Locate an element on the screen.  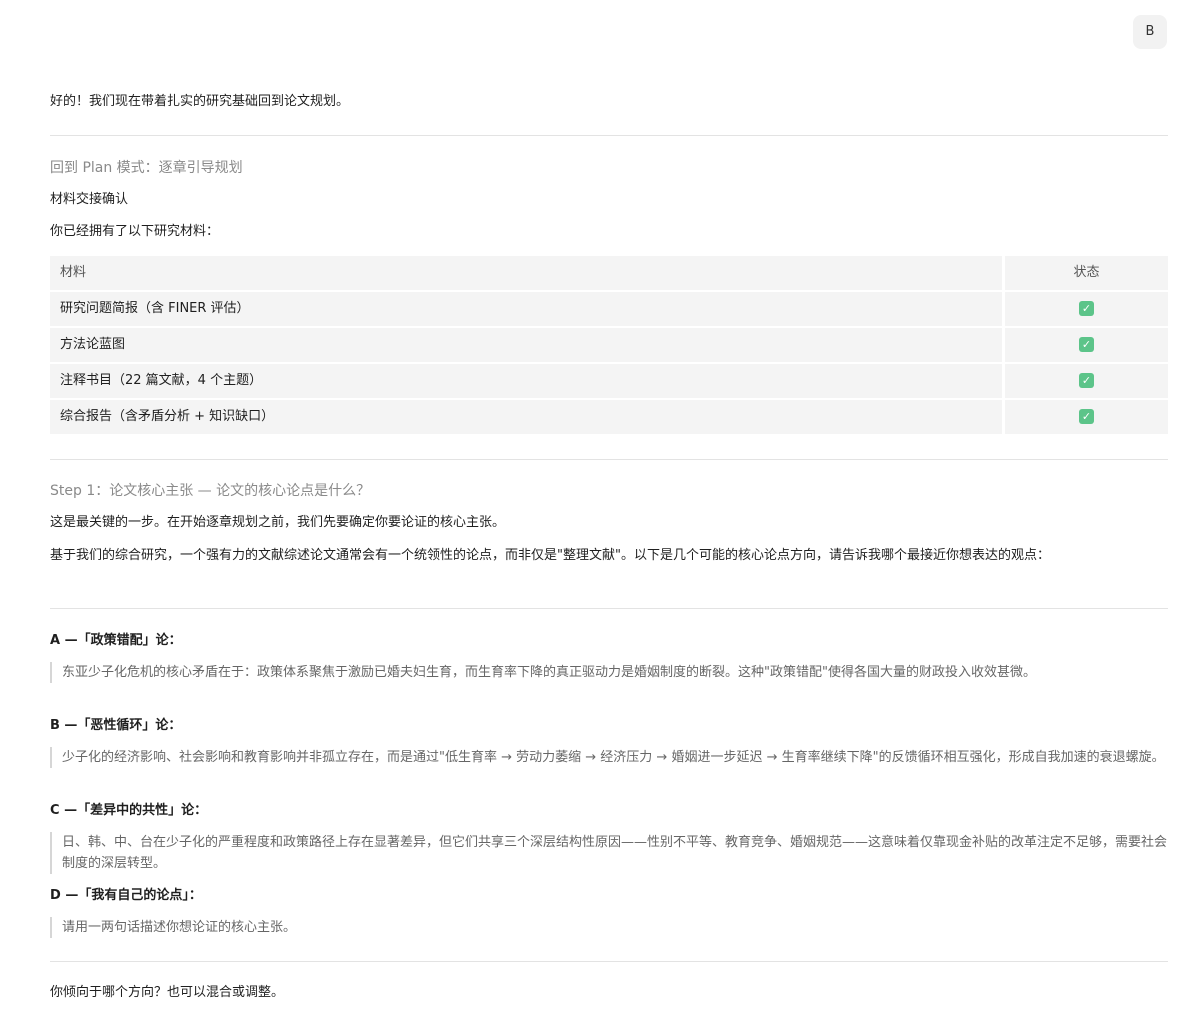
table-row: 方法论蓝图 ✓ is located at coordinates (609, 346).